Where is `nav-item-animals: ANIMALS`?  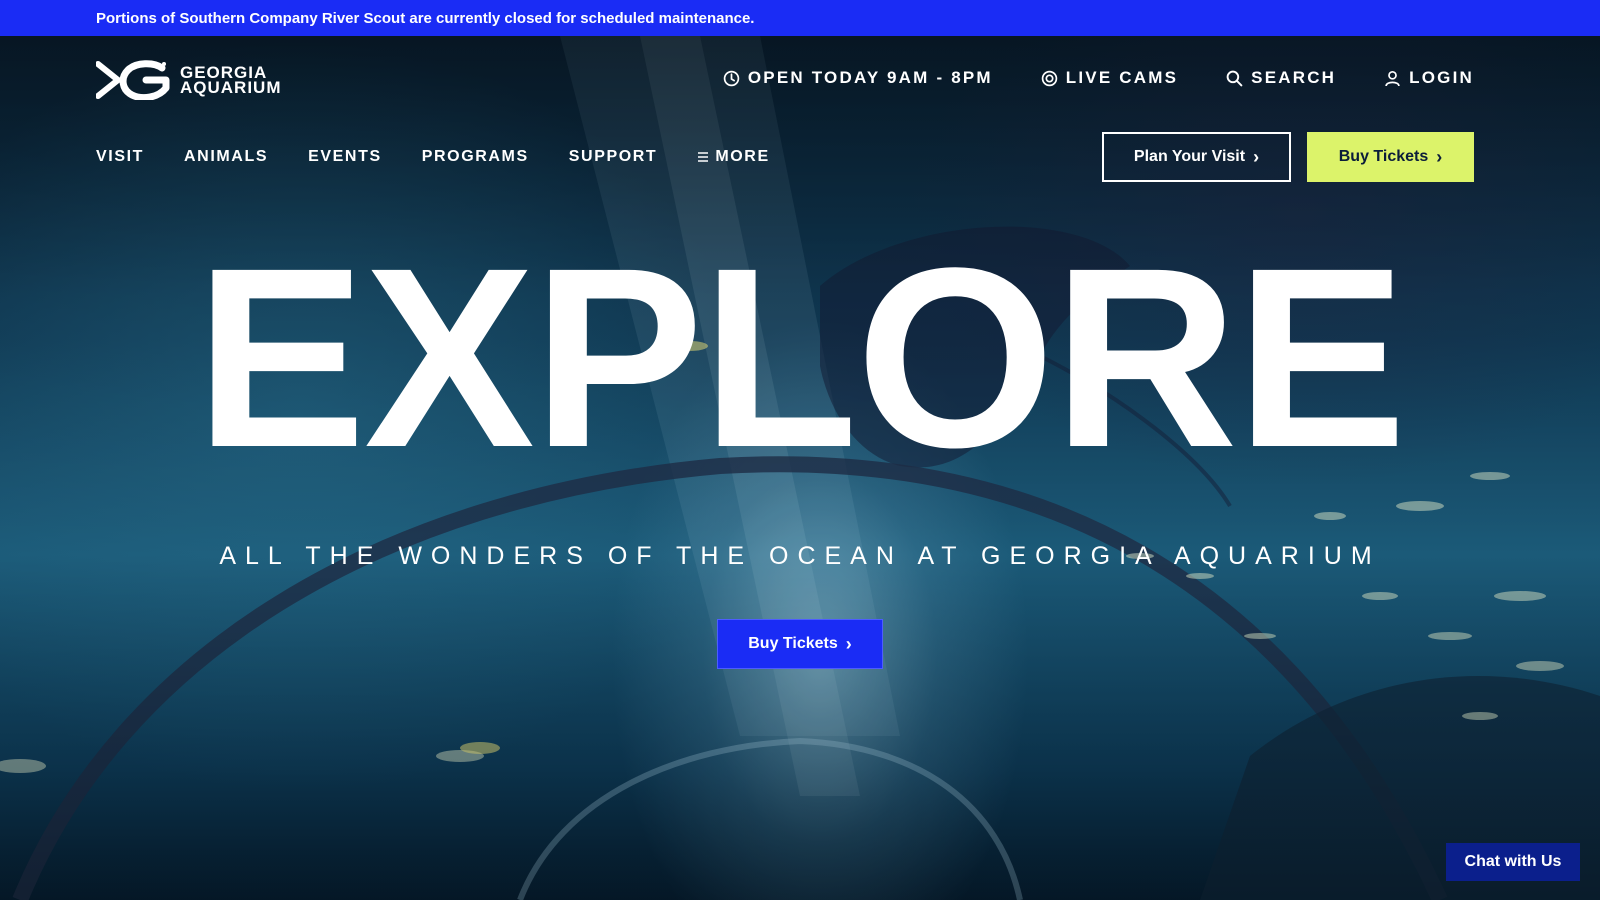 nav-item-animals: ANIMALS is located at coordinates (226, 157).